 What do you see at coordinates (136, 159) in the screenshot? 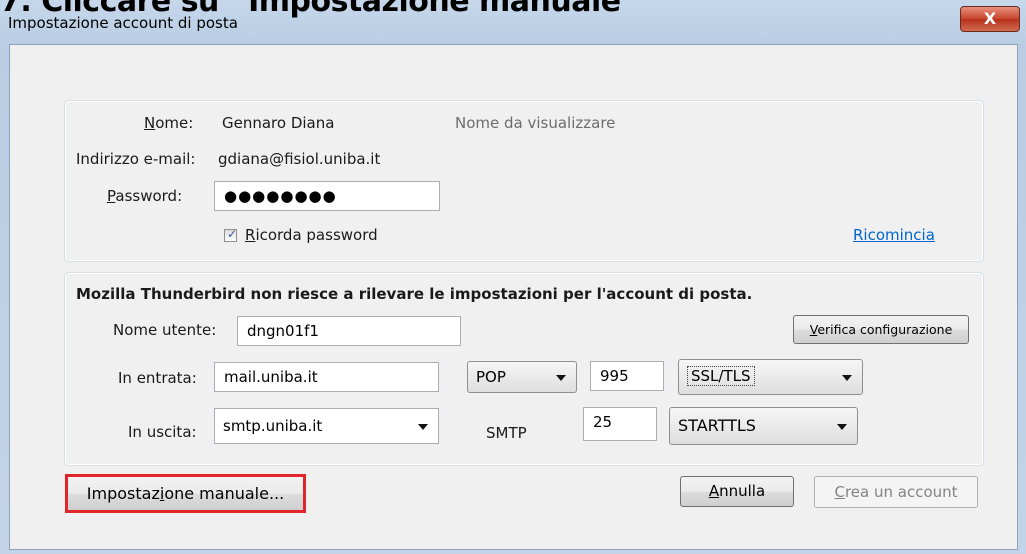
I see `email-label: Indirizzo e-mail:` at bounding box center [136, 159].